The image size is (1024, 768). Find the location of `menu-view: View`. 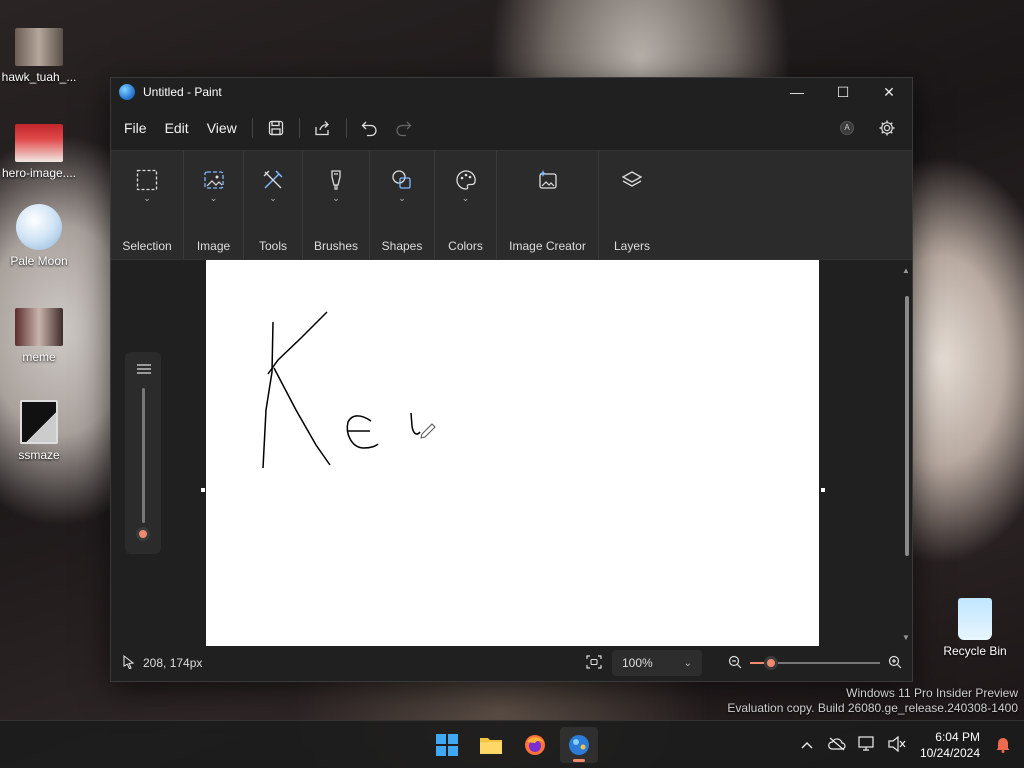

menu-view: View is located at coordinates (222, 128).